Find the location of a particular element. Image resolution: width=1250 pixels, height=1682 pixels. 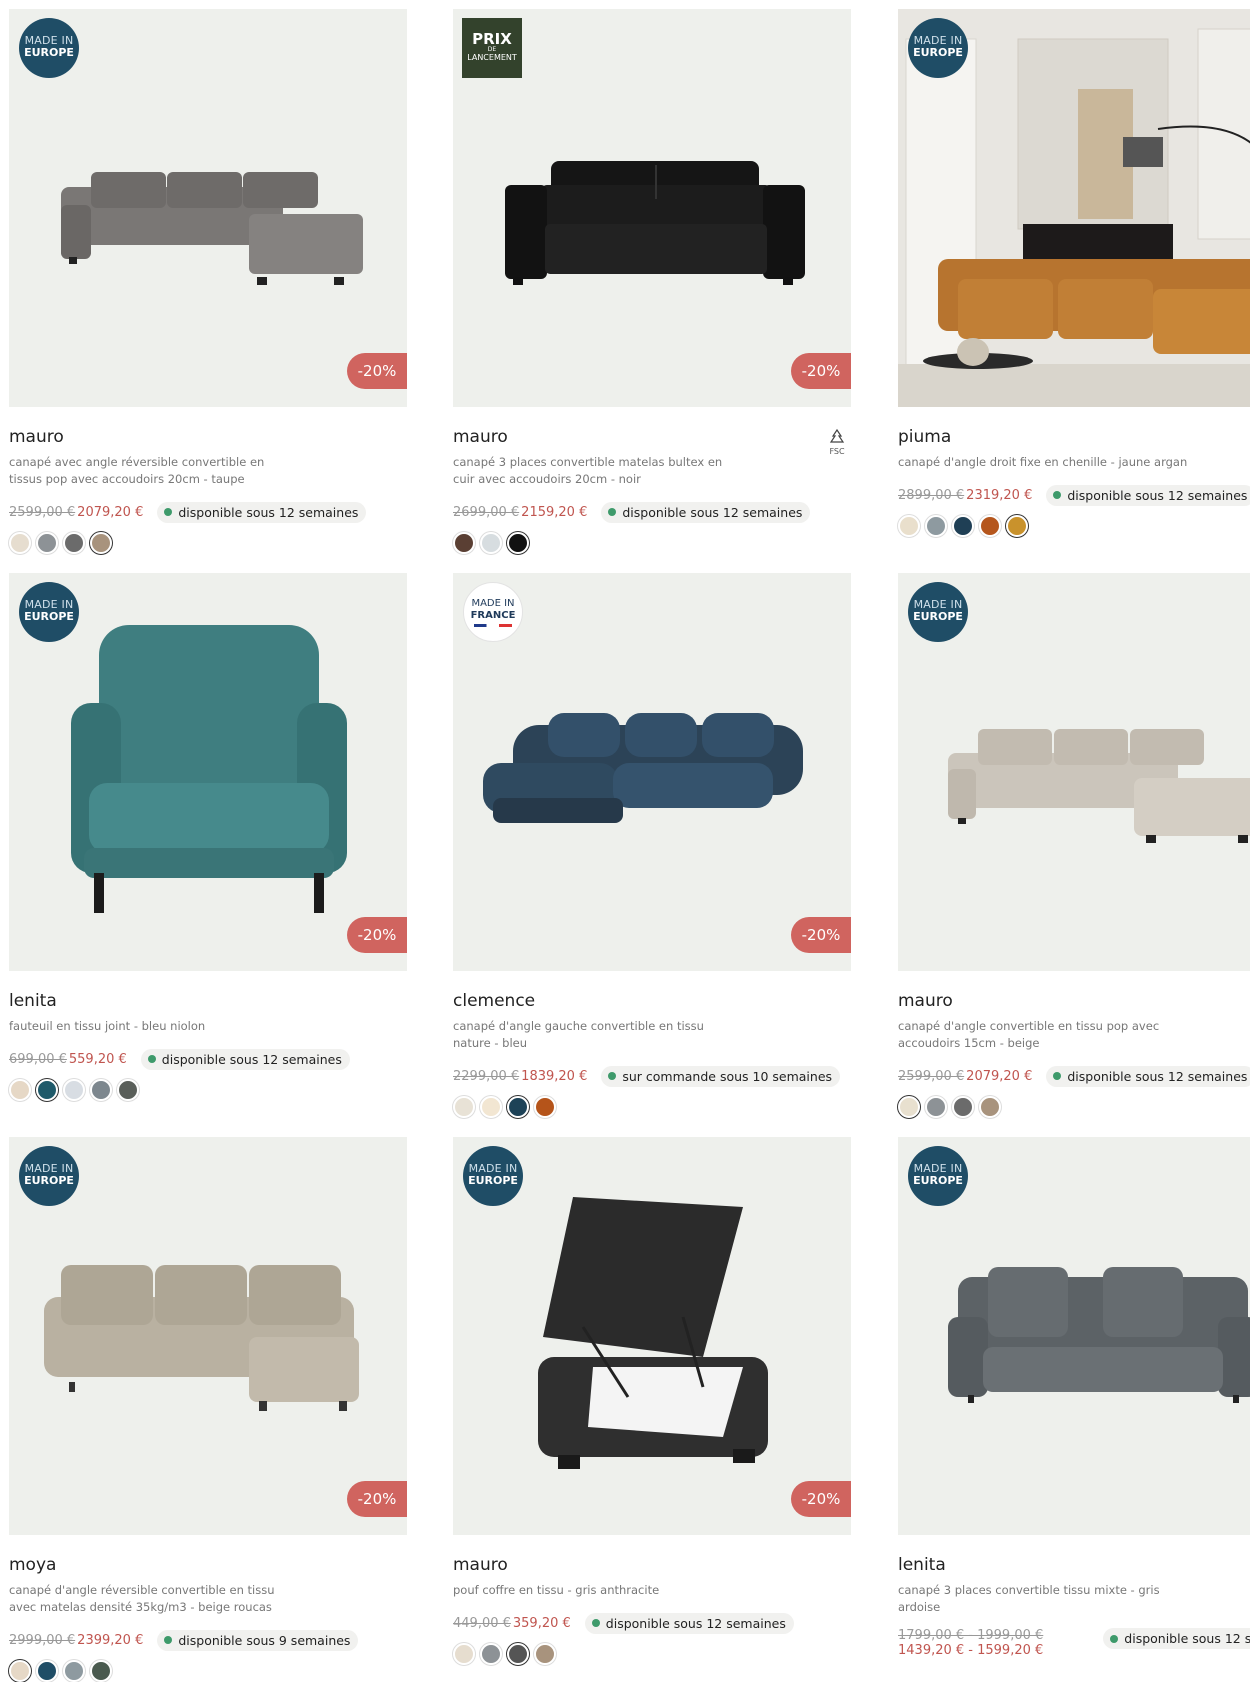

new-price: 359,20 € is located at coordinates (541, 1623).